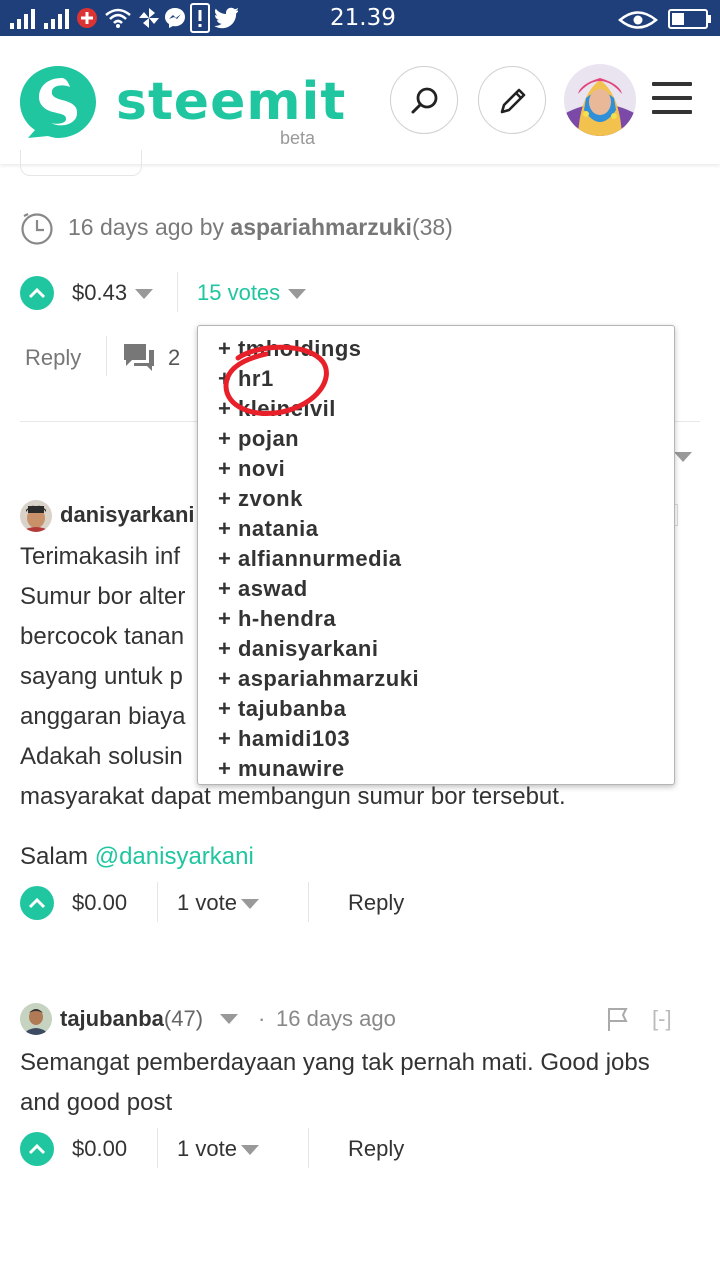 The width and height of the screenshot is (720, 1280). Describe the element at coordinates (360, 100) in the screenshot. I see `app-header: steemit beta` at that location.